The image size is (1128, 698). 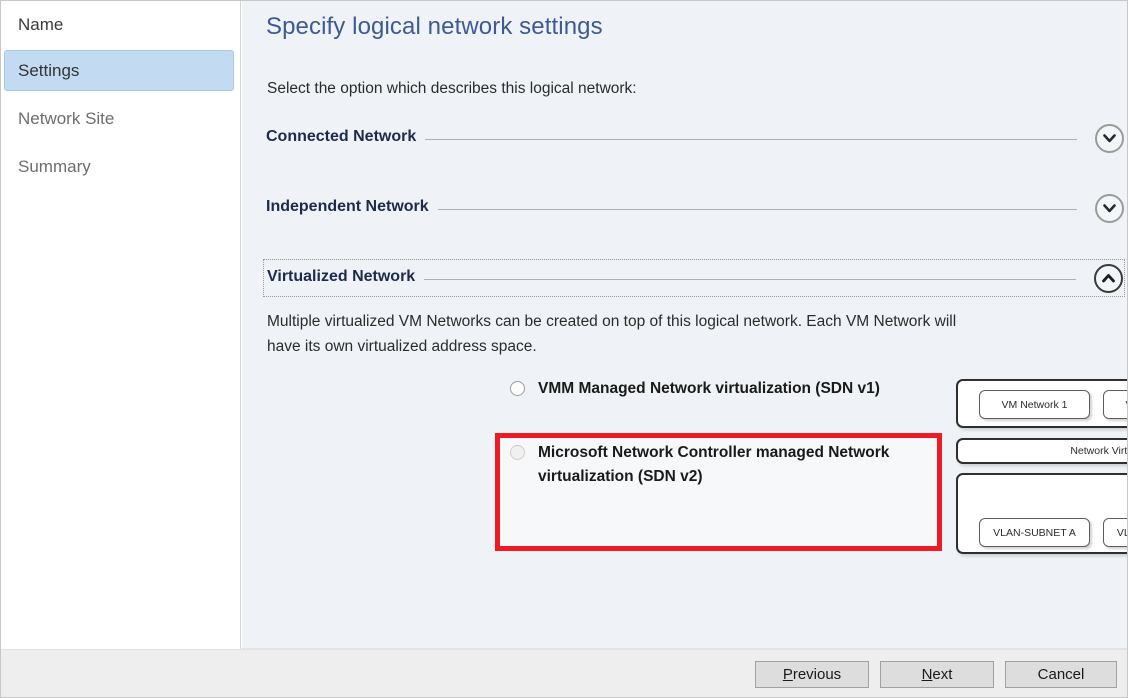 What do you see at coordinates (346, 277) in the screenshot?
I see `section-header-label: Virtualized Network` at bounding box center [346, 277].